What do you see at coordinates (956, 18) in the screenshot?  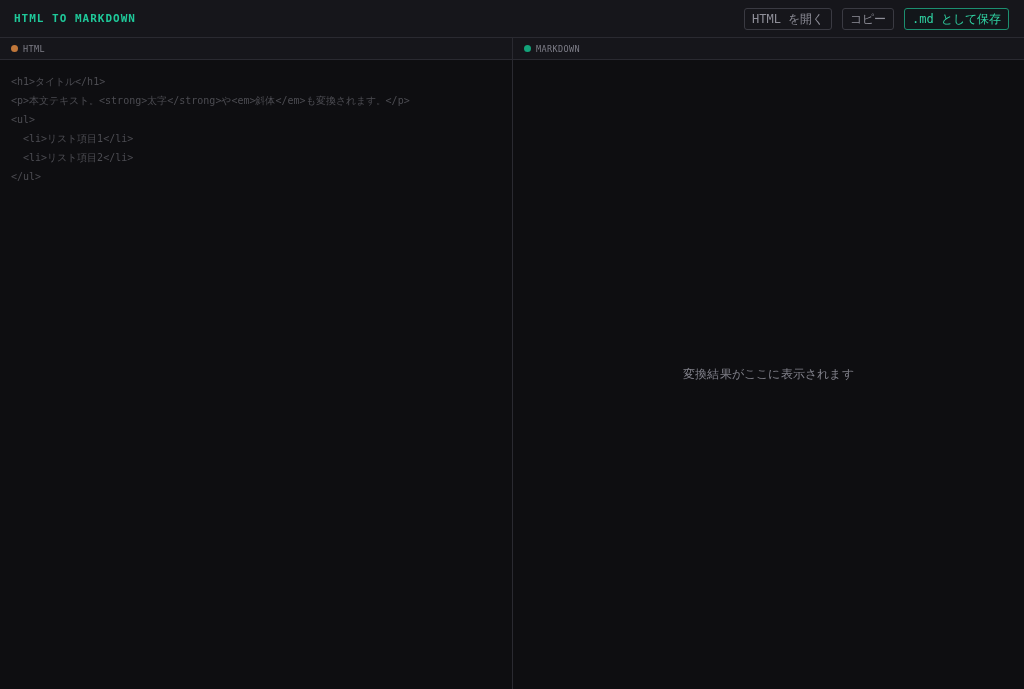 I see `save-button: .md として保存` at bounding box center [956, 18].